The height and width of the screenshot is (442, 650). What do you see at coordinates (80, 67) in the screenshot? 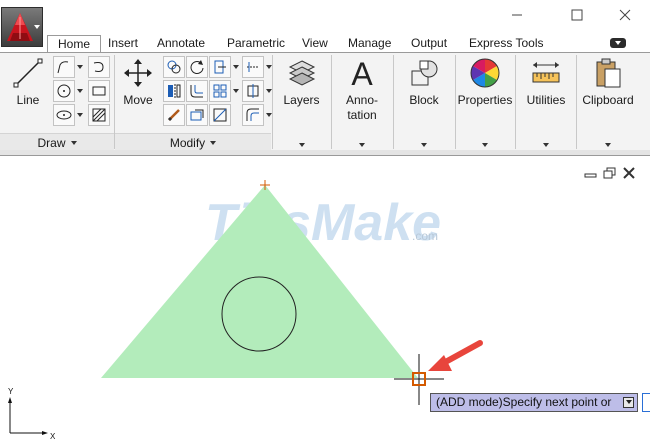
I see `polyline-dropdown` at bounding box center [80, 67].